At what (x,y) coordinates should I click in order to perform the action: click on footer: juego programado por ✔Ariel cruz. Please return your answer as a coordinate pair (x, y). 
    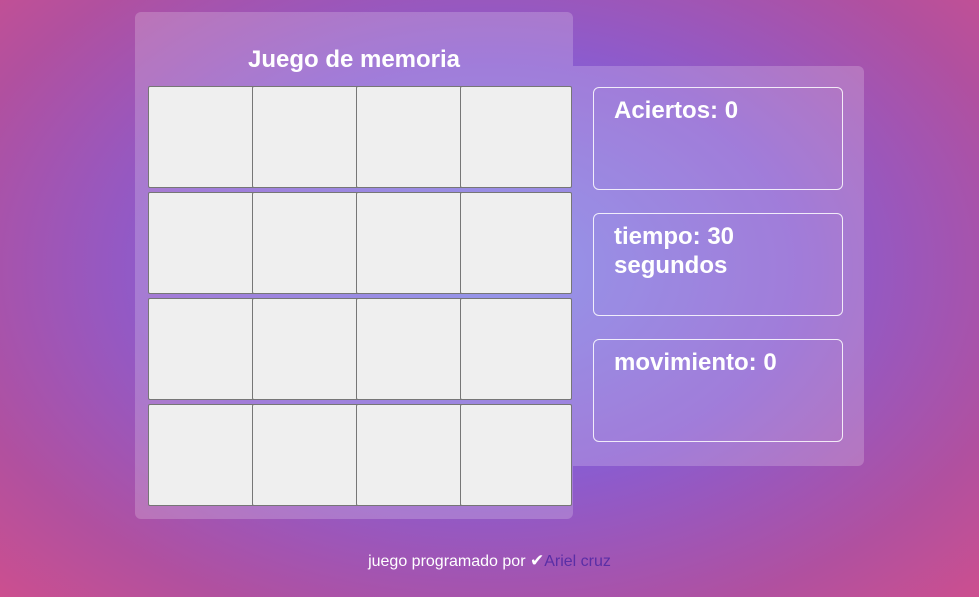
    Looking at the image, I should click on (489, 561).